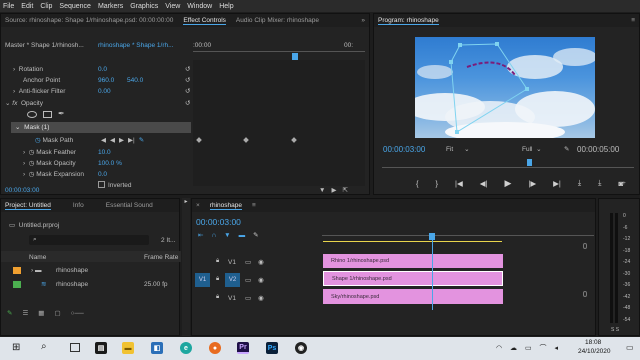 This screenshot has height=360, width=640. Describe the element at coordinates (437, 183) in the screenshot. I see `mark-out-icon: }` at that location.